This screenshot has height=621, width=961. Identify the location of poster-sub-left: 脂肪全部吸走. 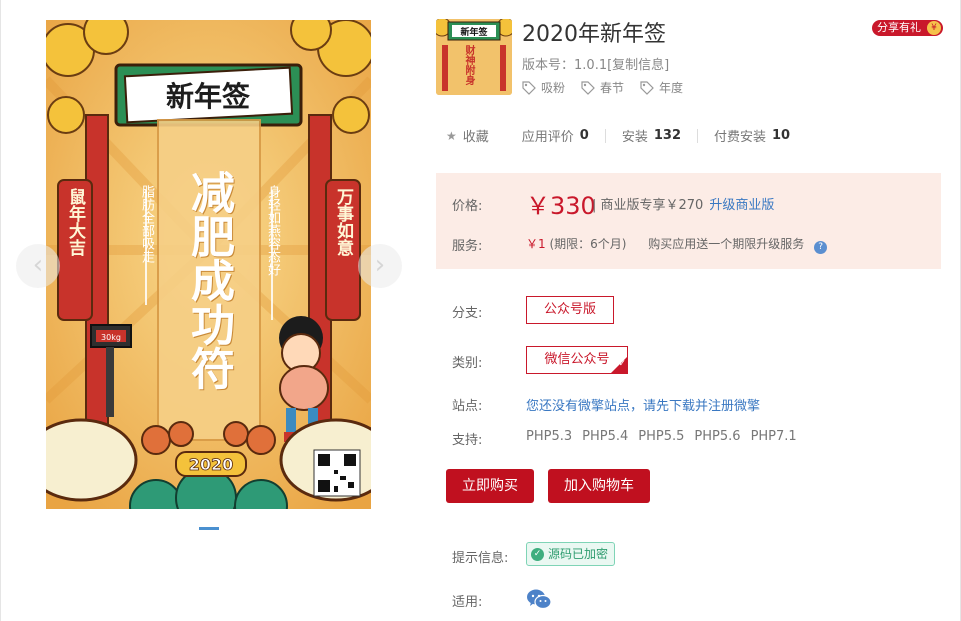
(146, 224).